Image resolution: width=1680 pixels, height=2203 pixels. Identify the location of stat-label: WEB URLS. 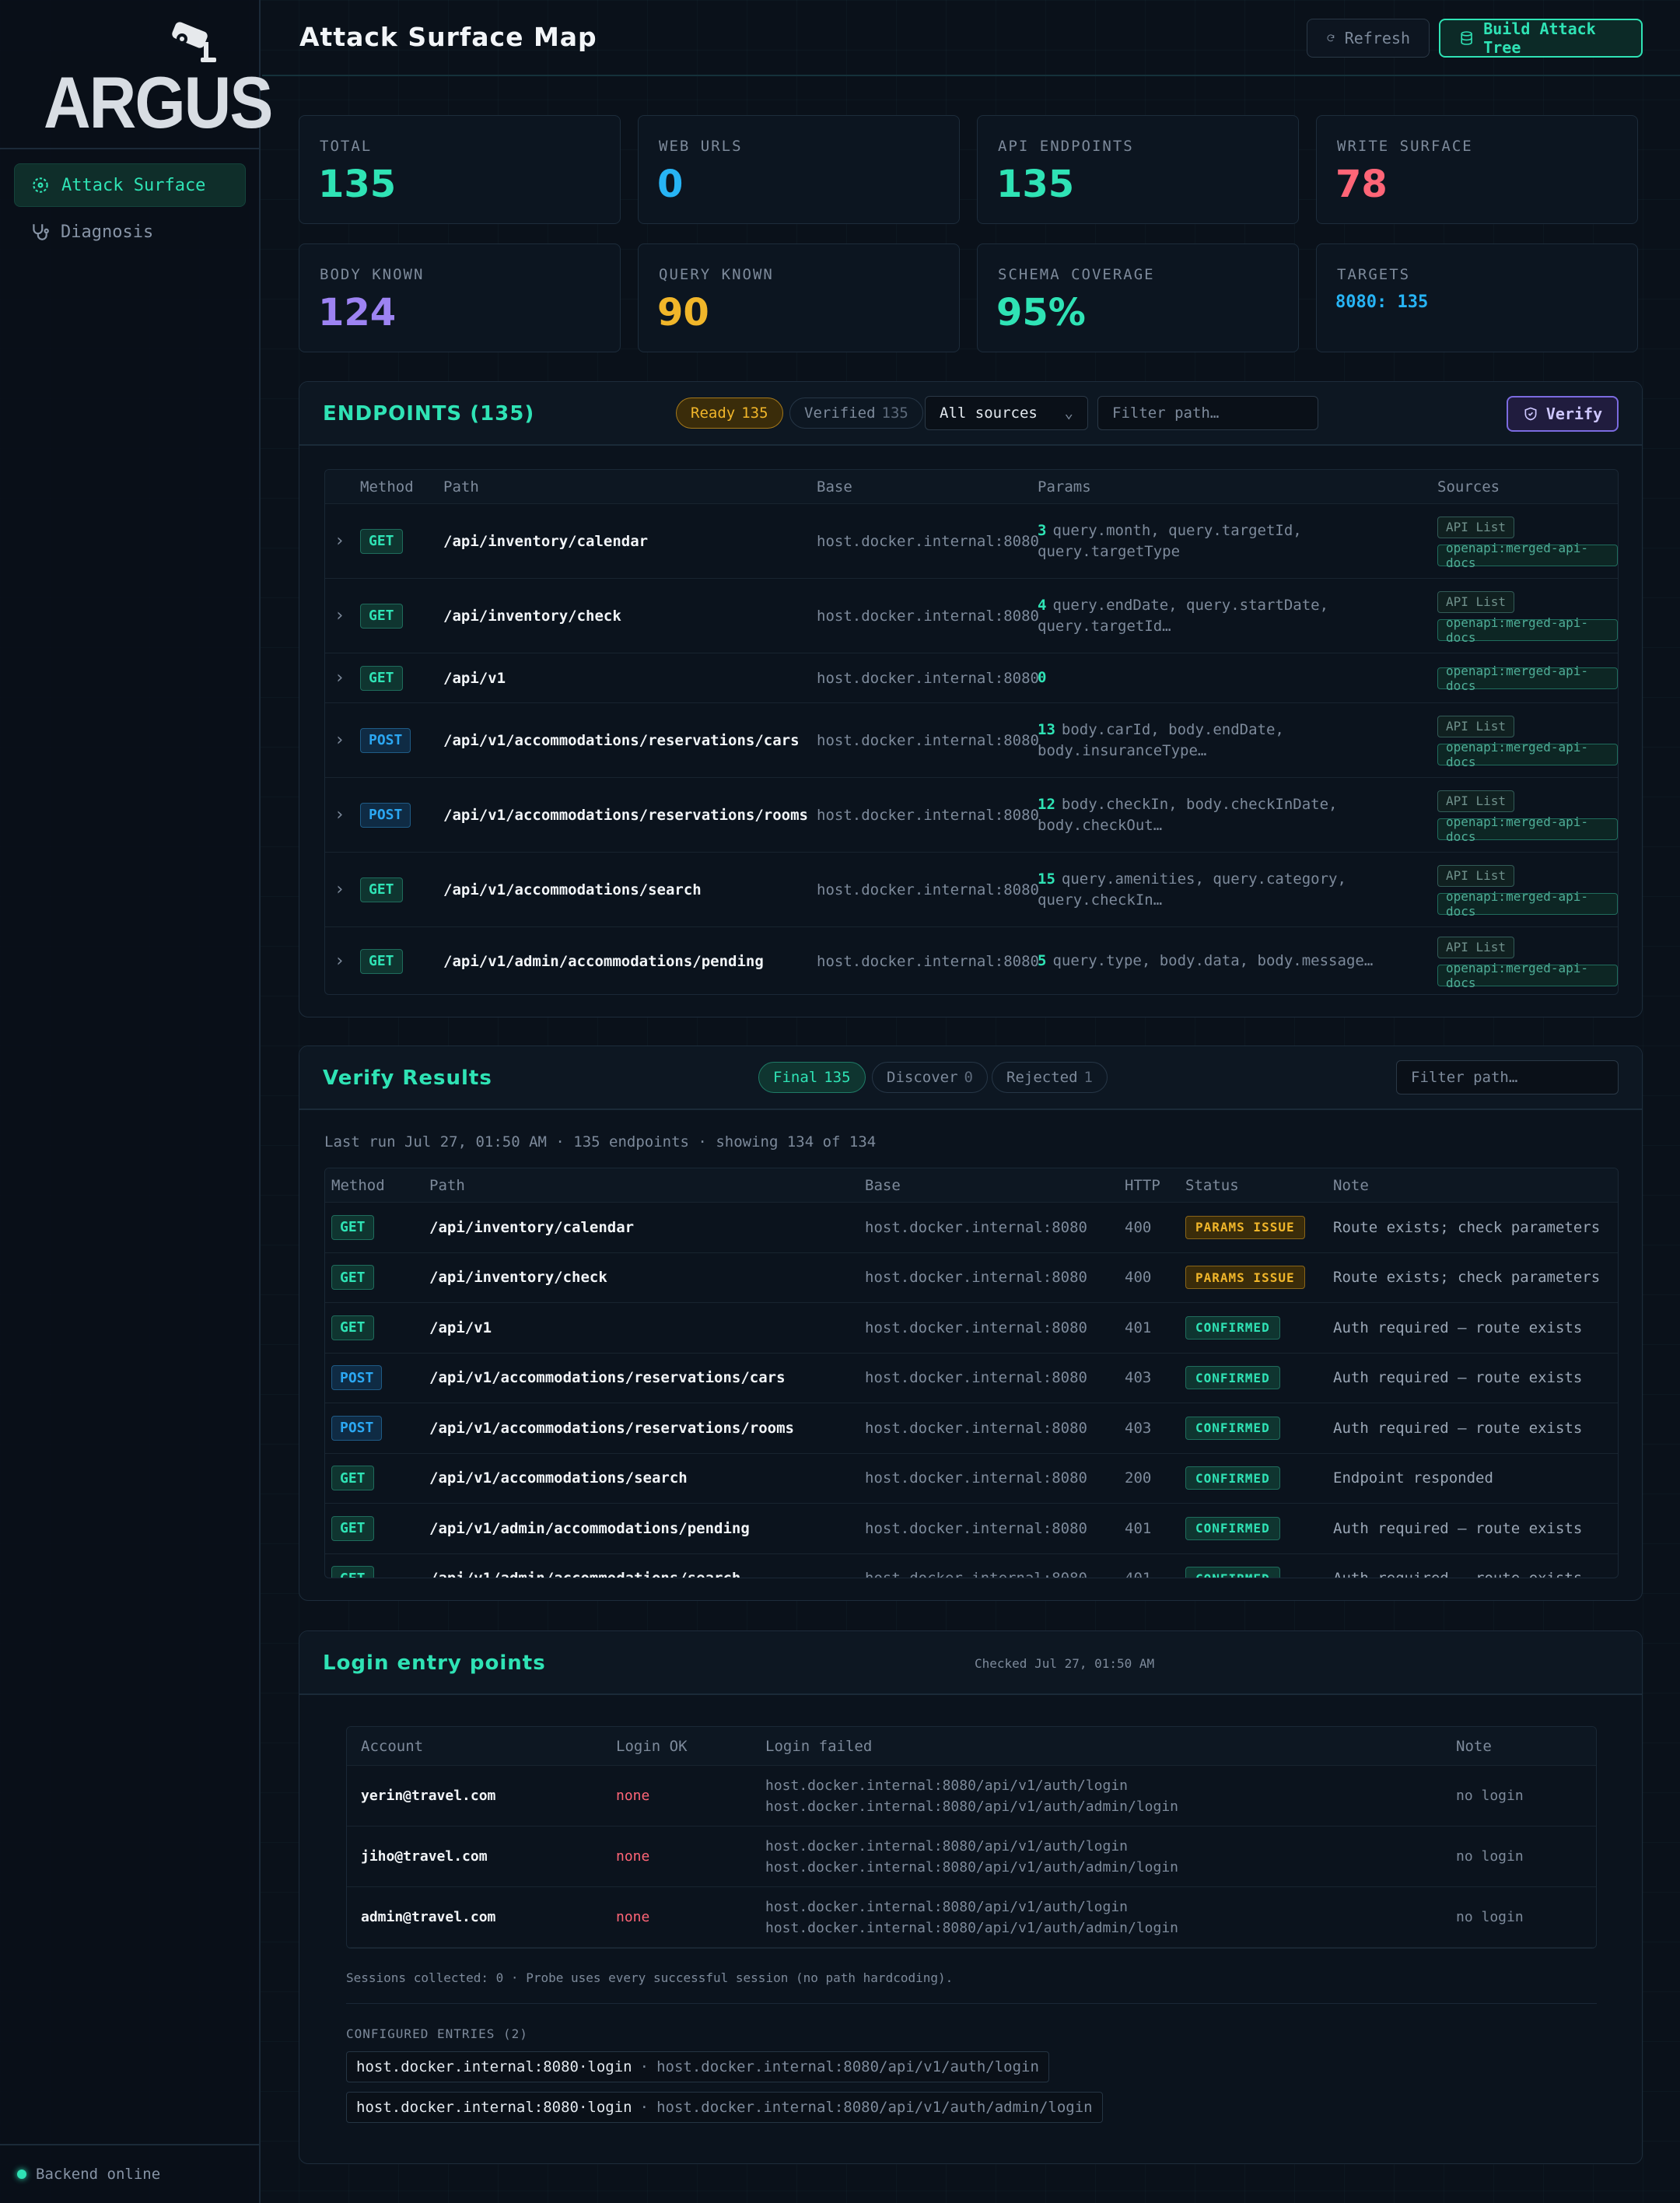
(701, 147).